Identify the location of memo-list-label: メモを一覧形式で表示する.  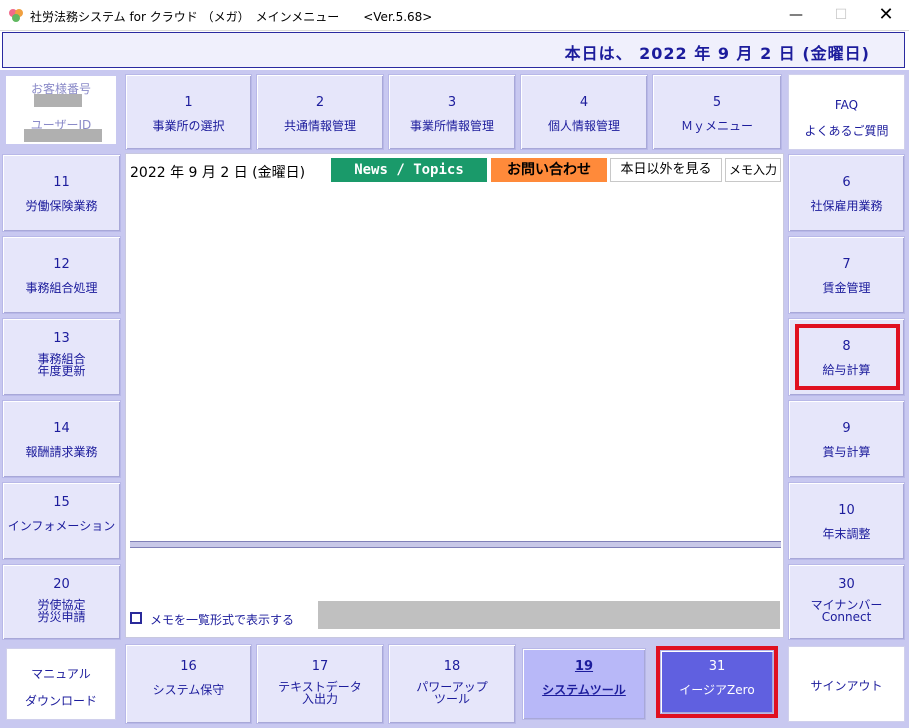
(222, 620).